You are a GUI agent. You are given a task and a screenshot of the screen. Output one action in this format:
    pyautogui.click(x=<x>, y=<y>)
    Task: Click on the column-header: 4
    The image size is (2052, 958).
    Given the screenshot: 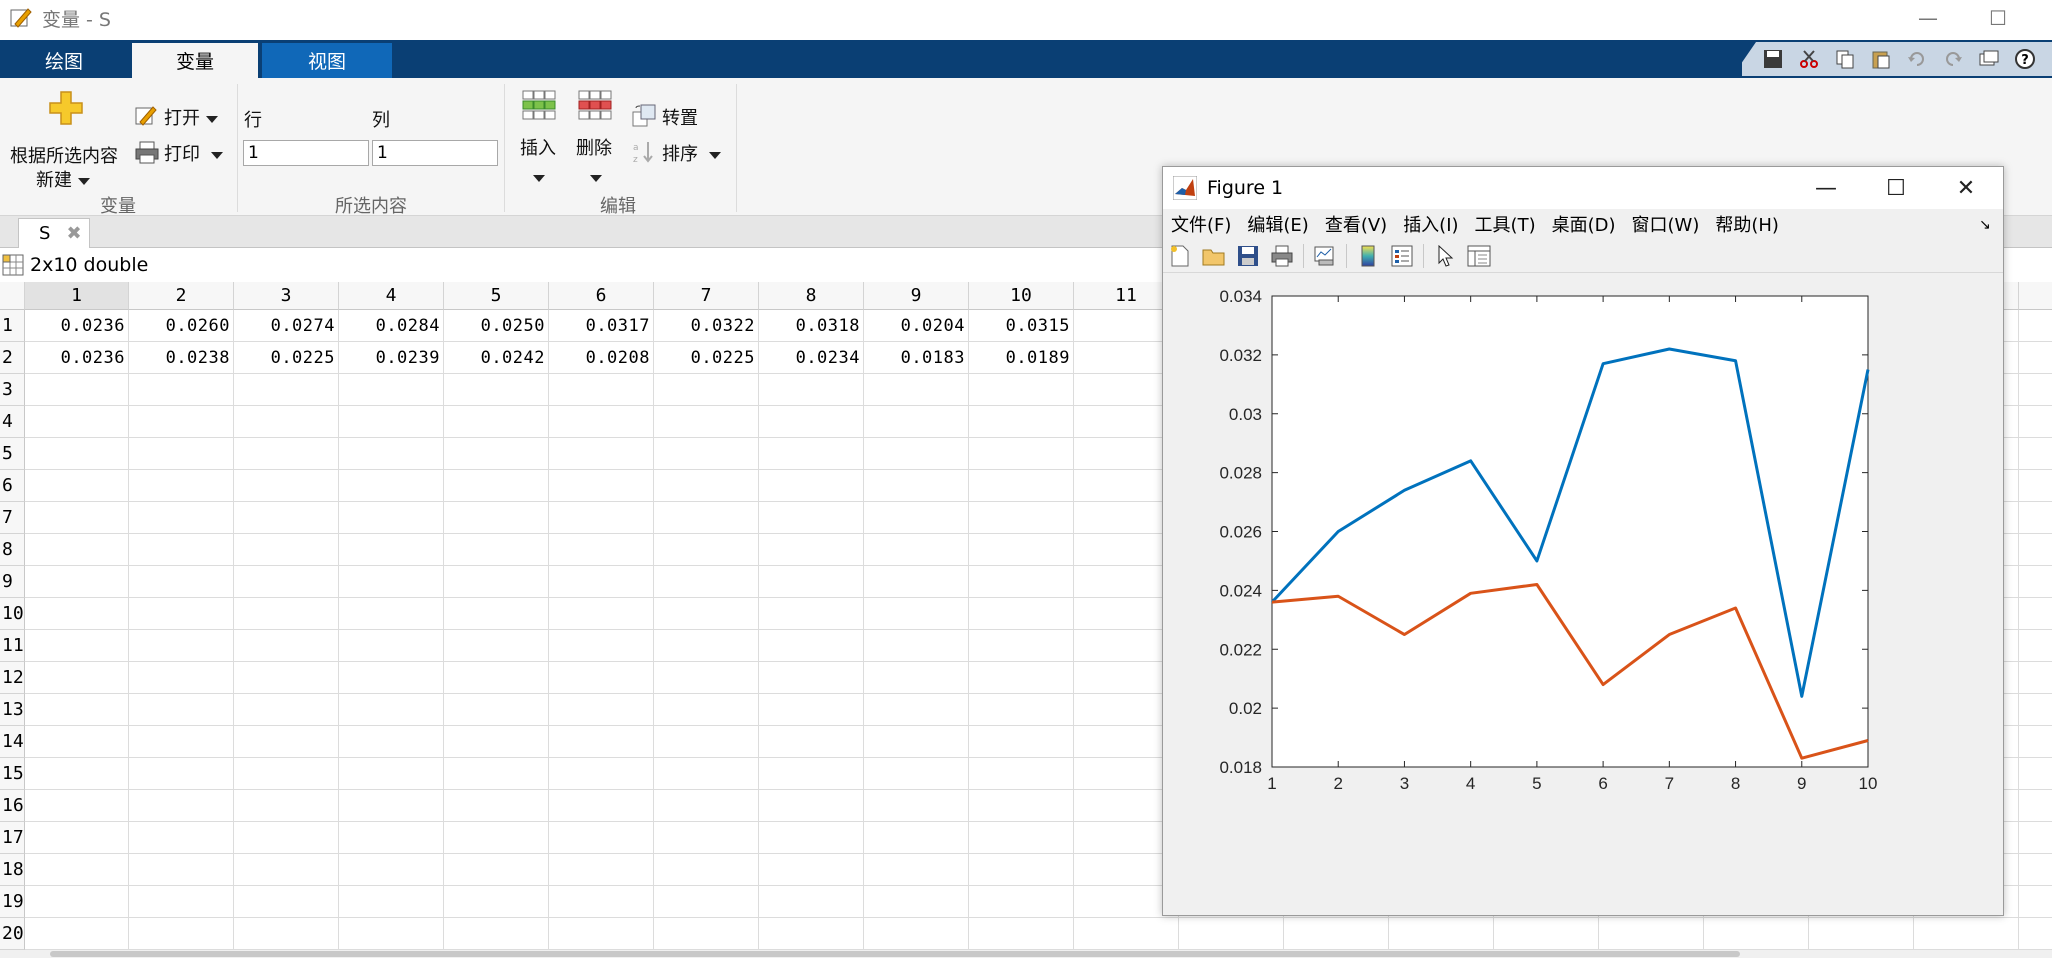 What is the action you would take?
    pyautogui.click(x=391, y=296)
    